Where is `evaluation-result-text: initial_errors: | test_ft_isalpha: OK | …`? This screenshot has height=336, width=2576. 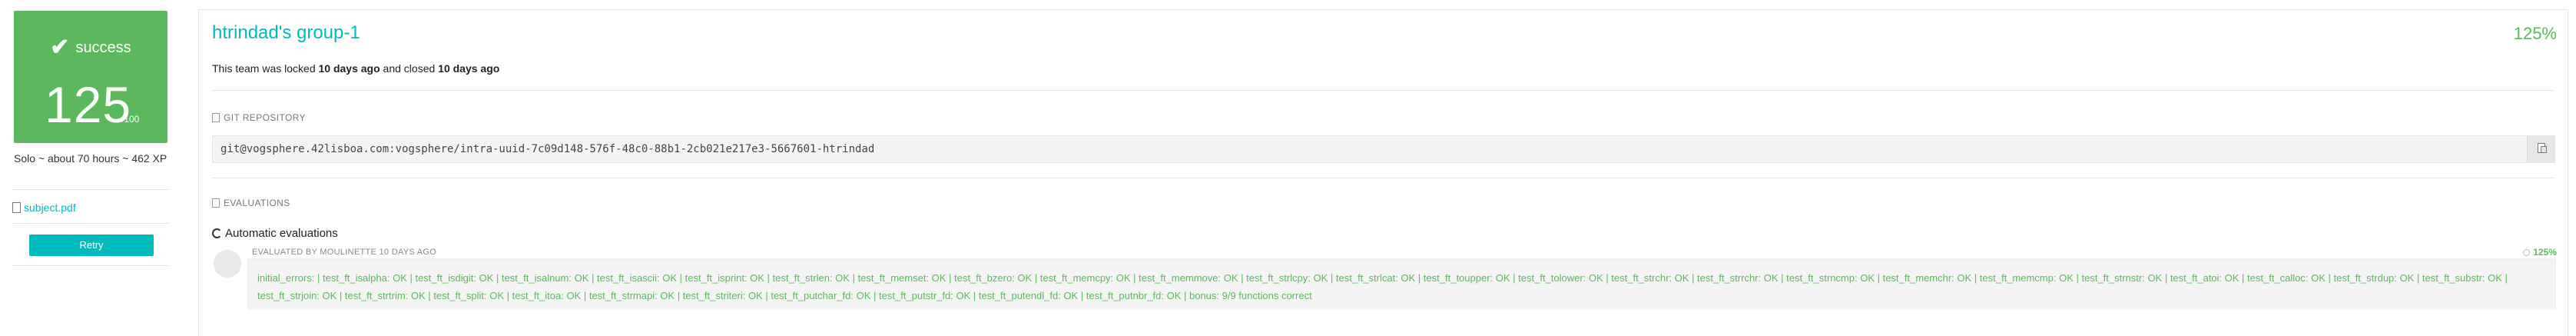
evaluation-result-text: initial_errors: | test_ft_isalpha: OK | … is located at coordinates (1382, 286).